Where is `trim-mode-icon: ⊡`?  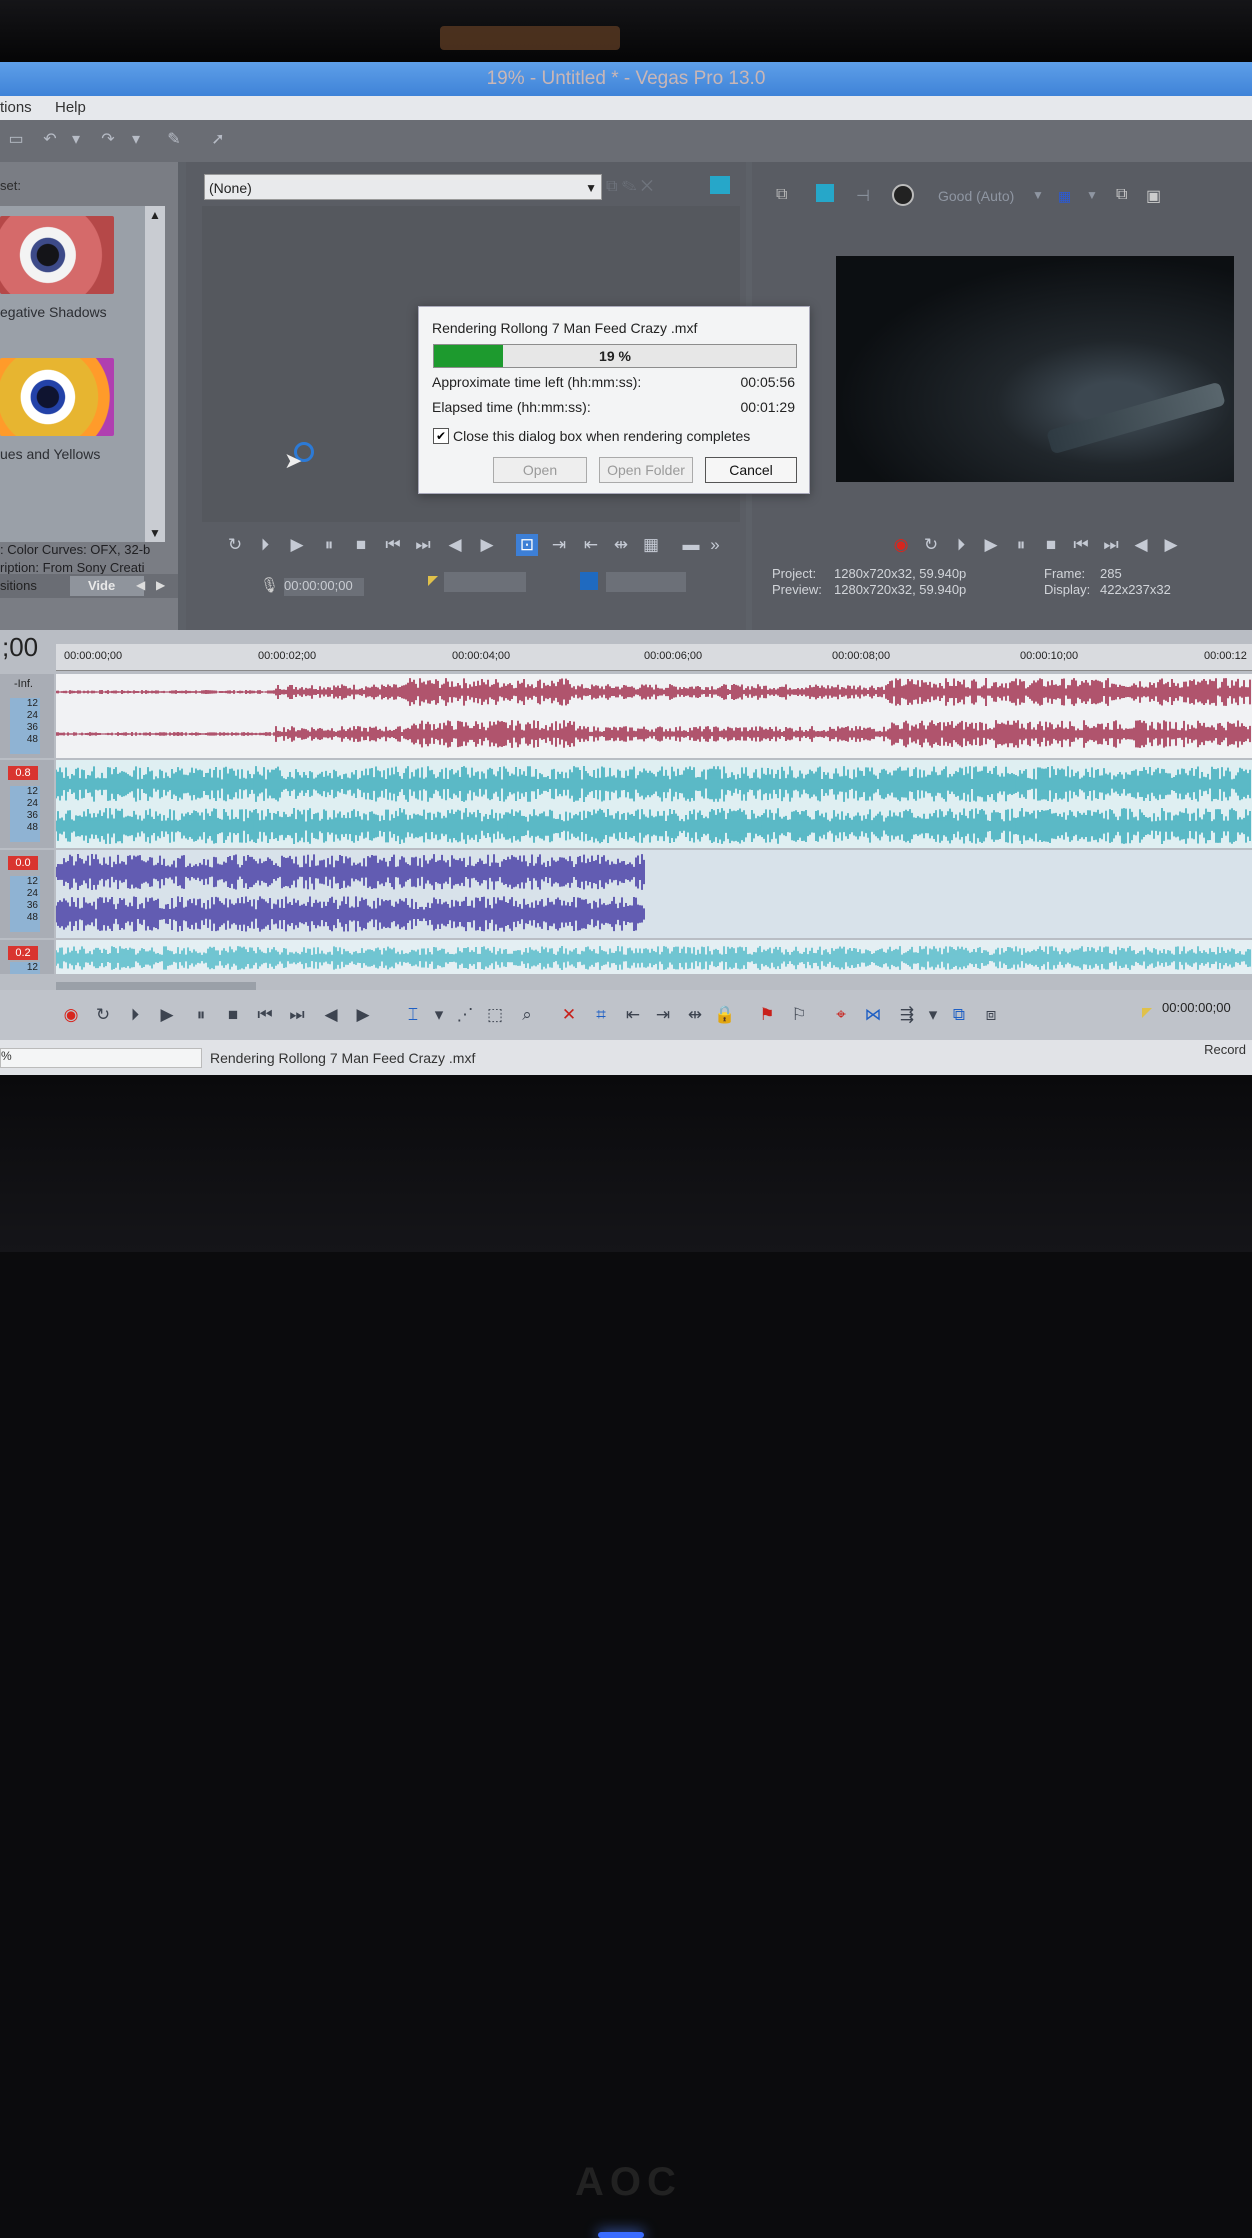
trim-mode-icon: ⊡ is located at coordinates (527, 545).